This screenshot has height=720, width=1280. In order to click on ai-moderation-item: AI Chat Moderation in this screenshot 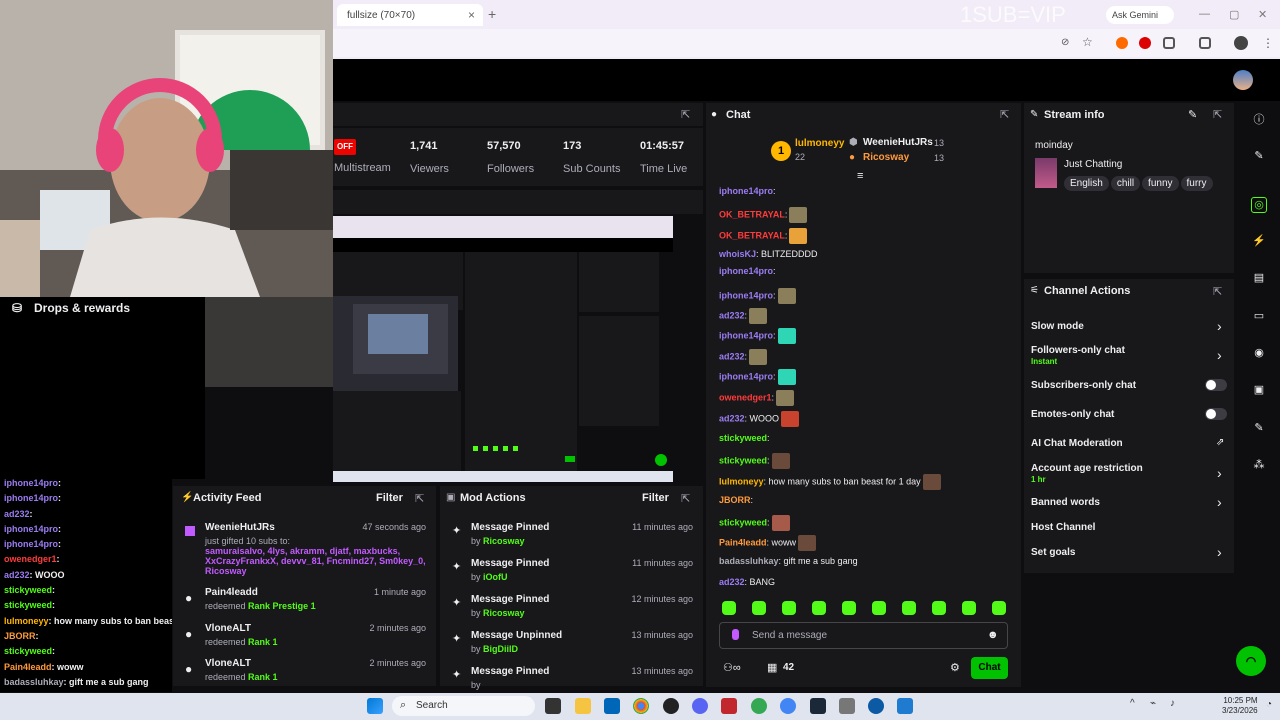, I will do `click(1077, 443)`.